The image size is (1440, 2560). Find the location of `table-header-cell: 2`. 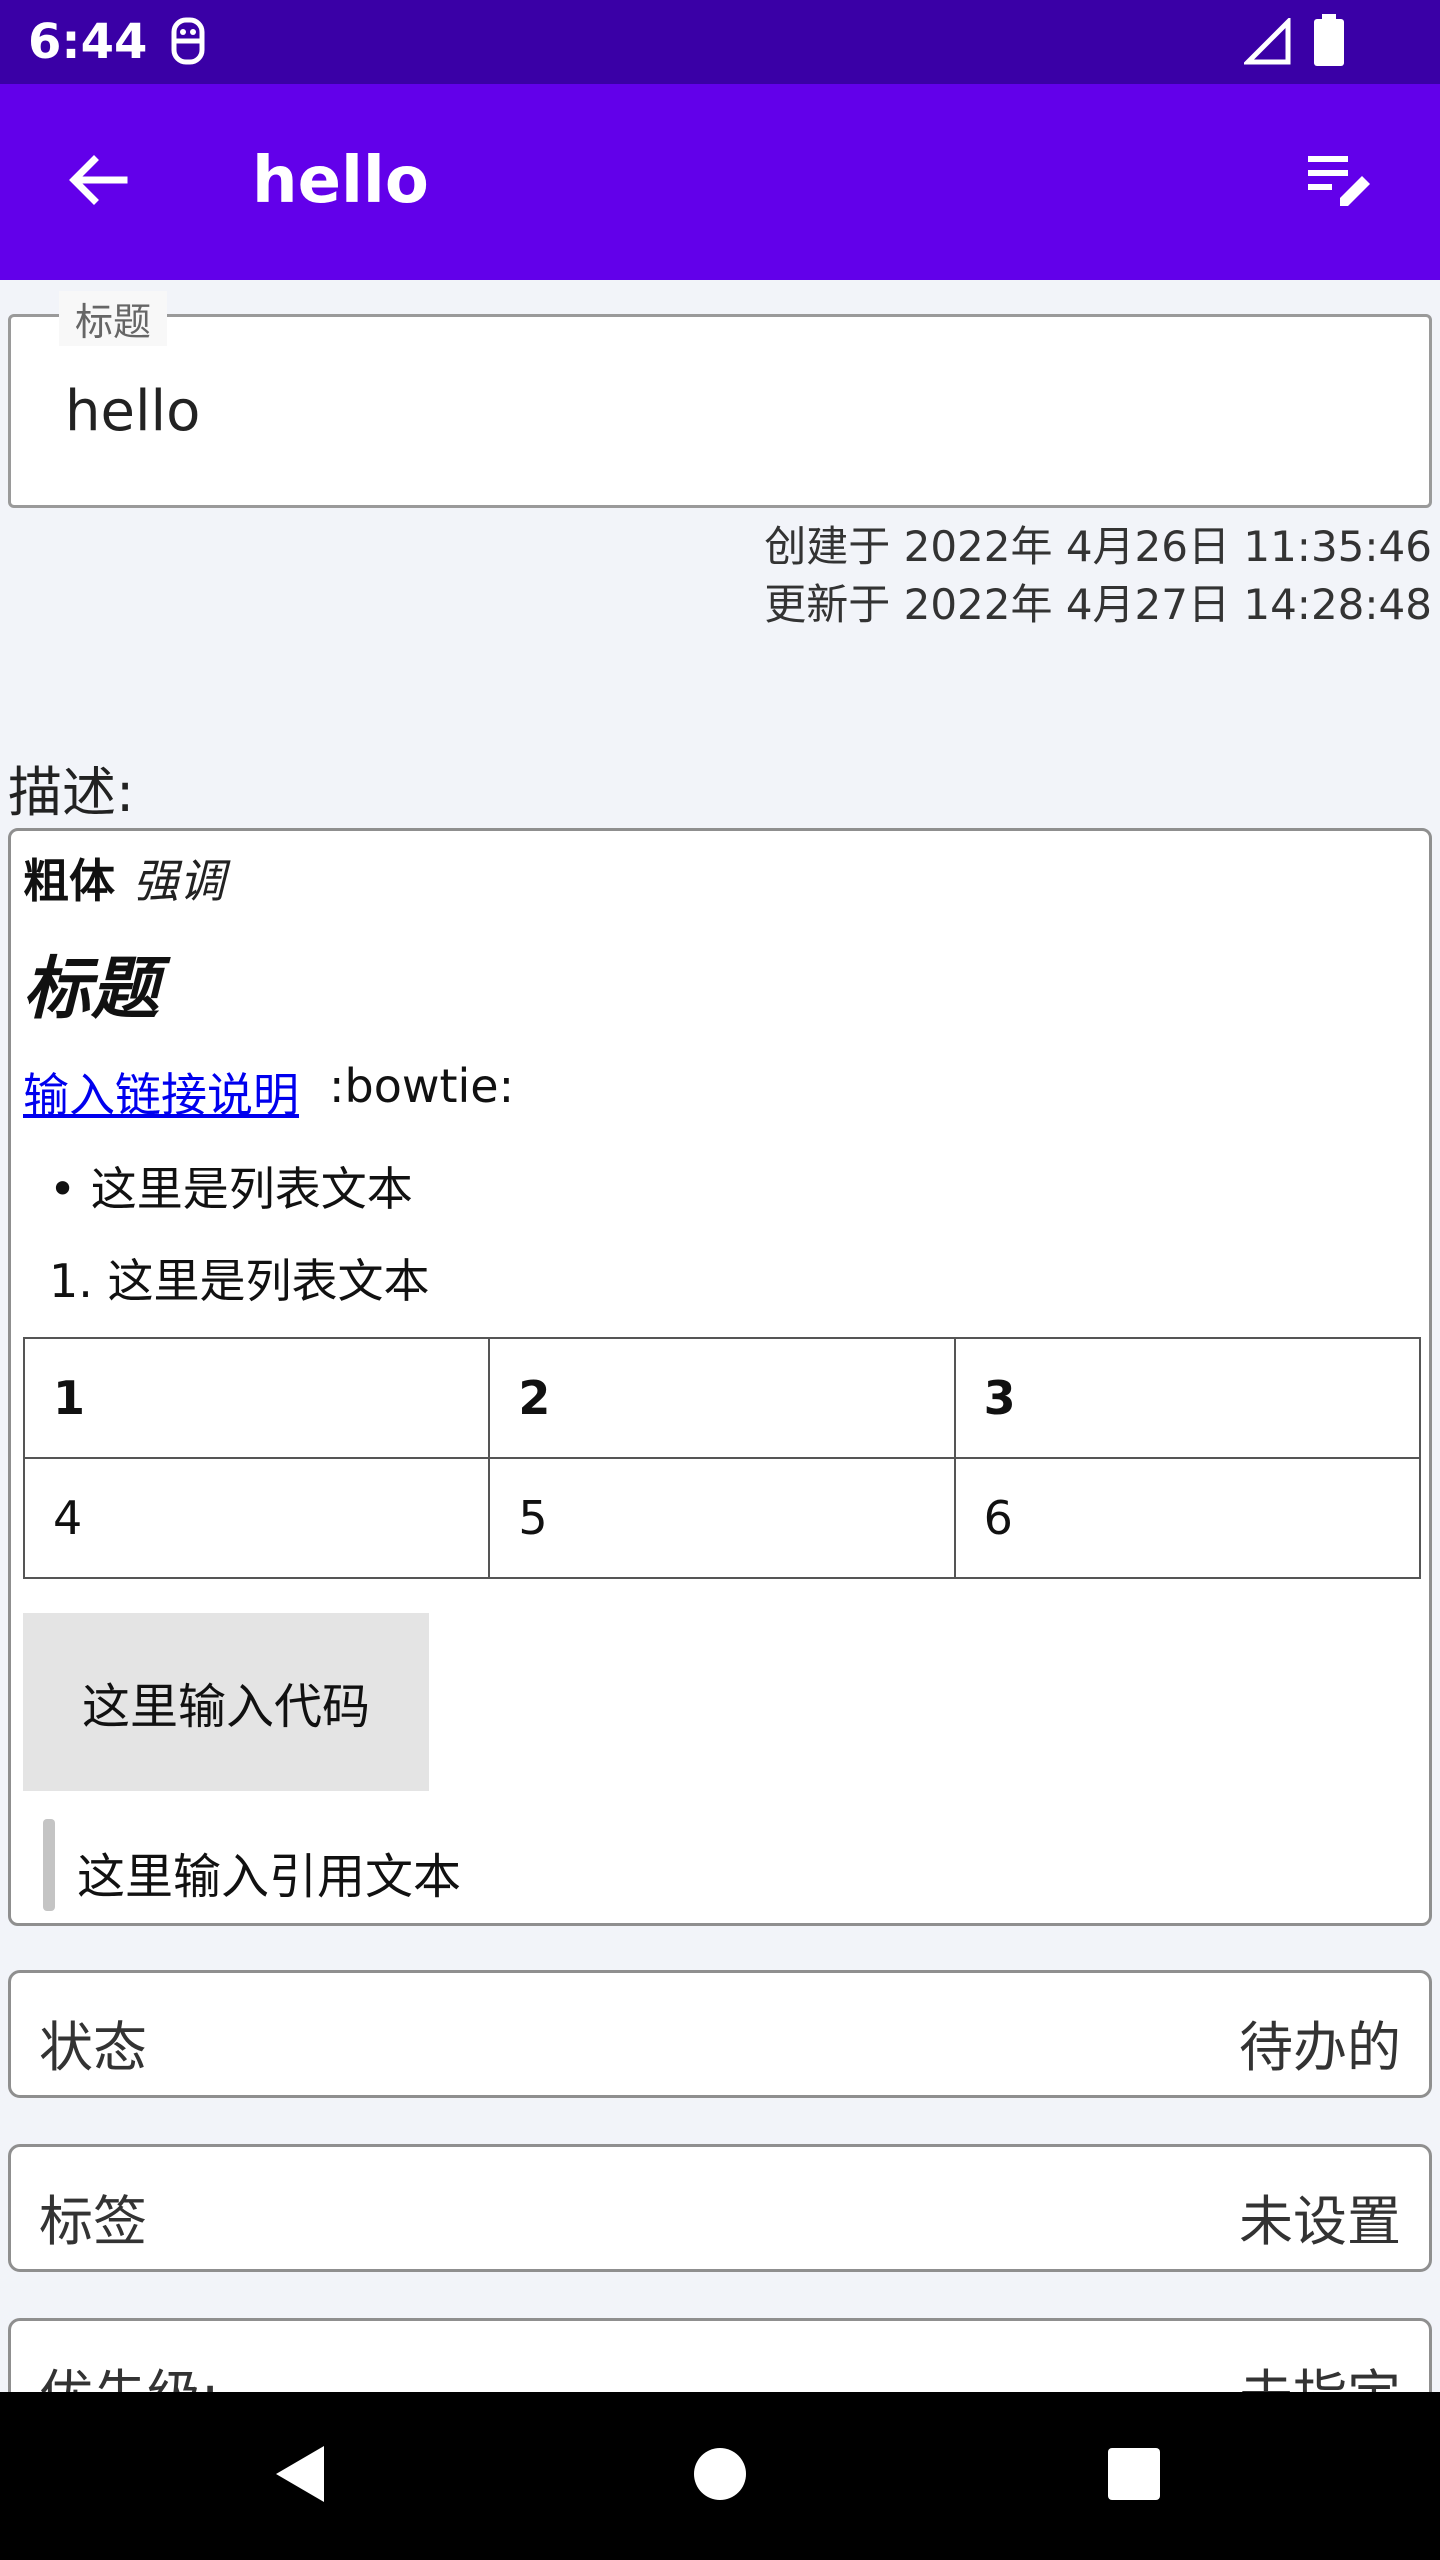

table-header-cell: 2 is located at coordinates (722, 1398).